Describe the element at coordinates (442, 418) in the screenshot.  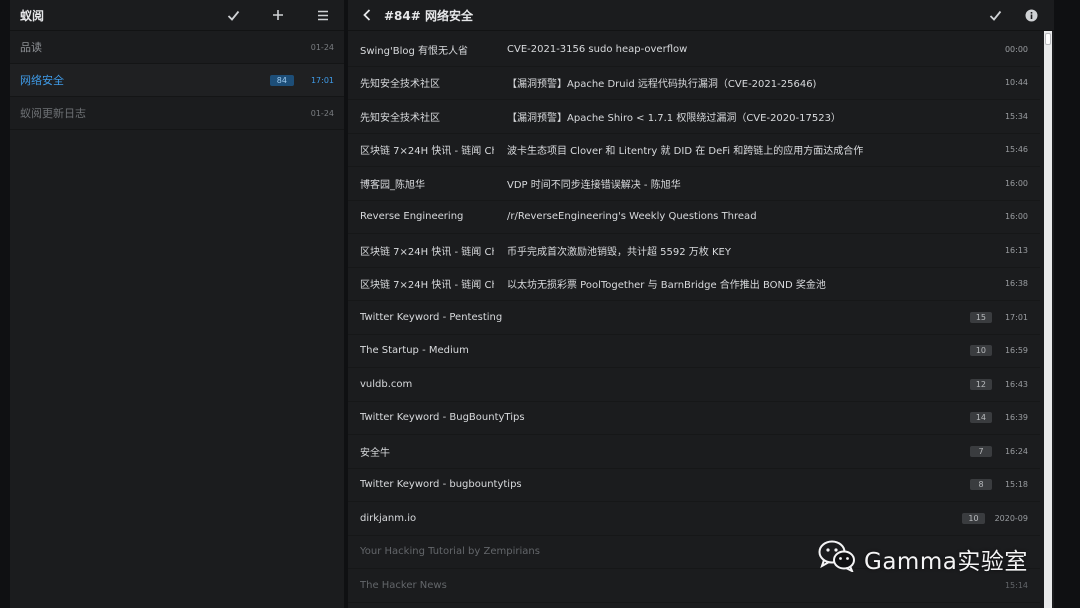
I see `feed-source: Twitter Keyword - BugBountyTips` at that location.